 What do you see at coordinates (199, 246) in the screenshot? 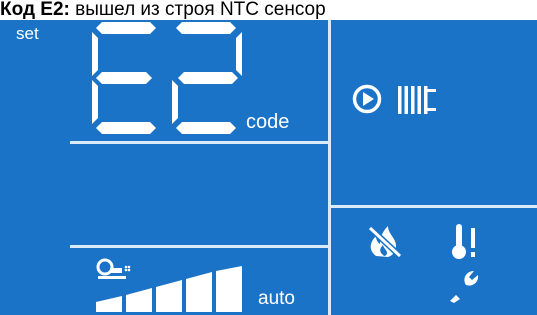
I see `divider-horizontal-lower` at bounding box center [199, 246].